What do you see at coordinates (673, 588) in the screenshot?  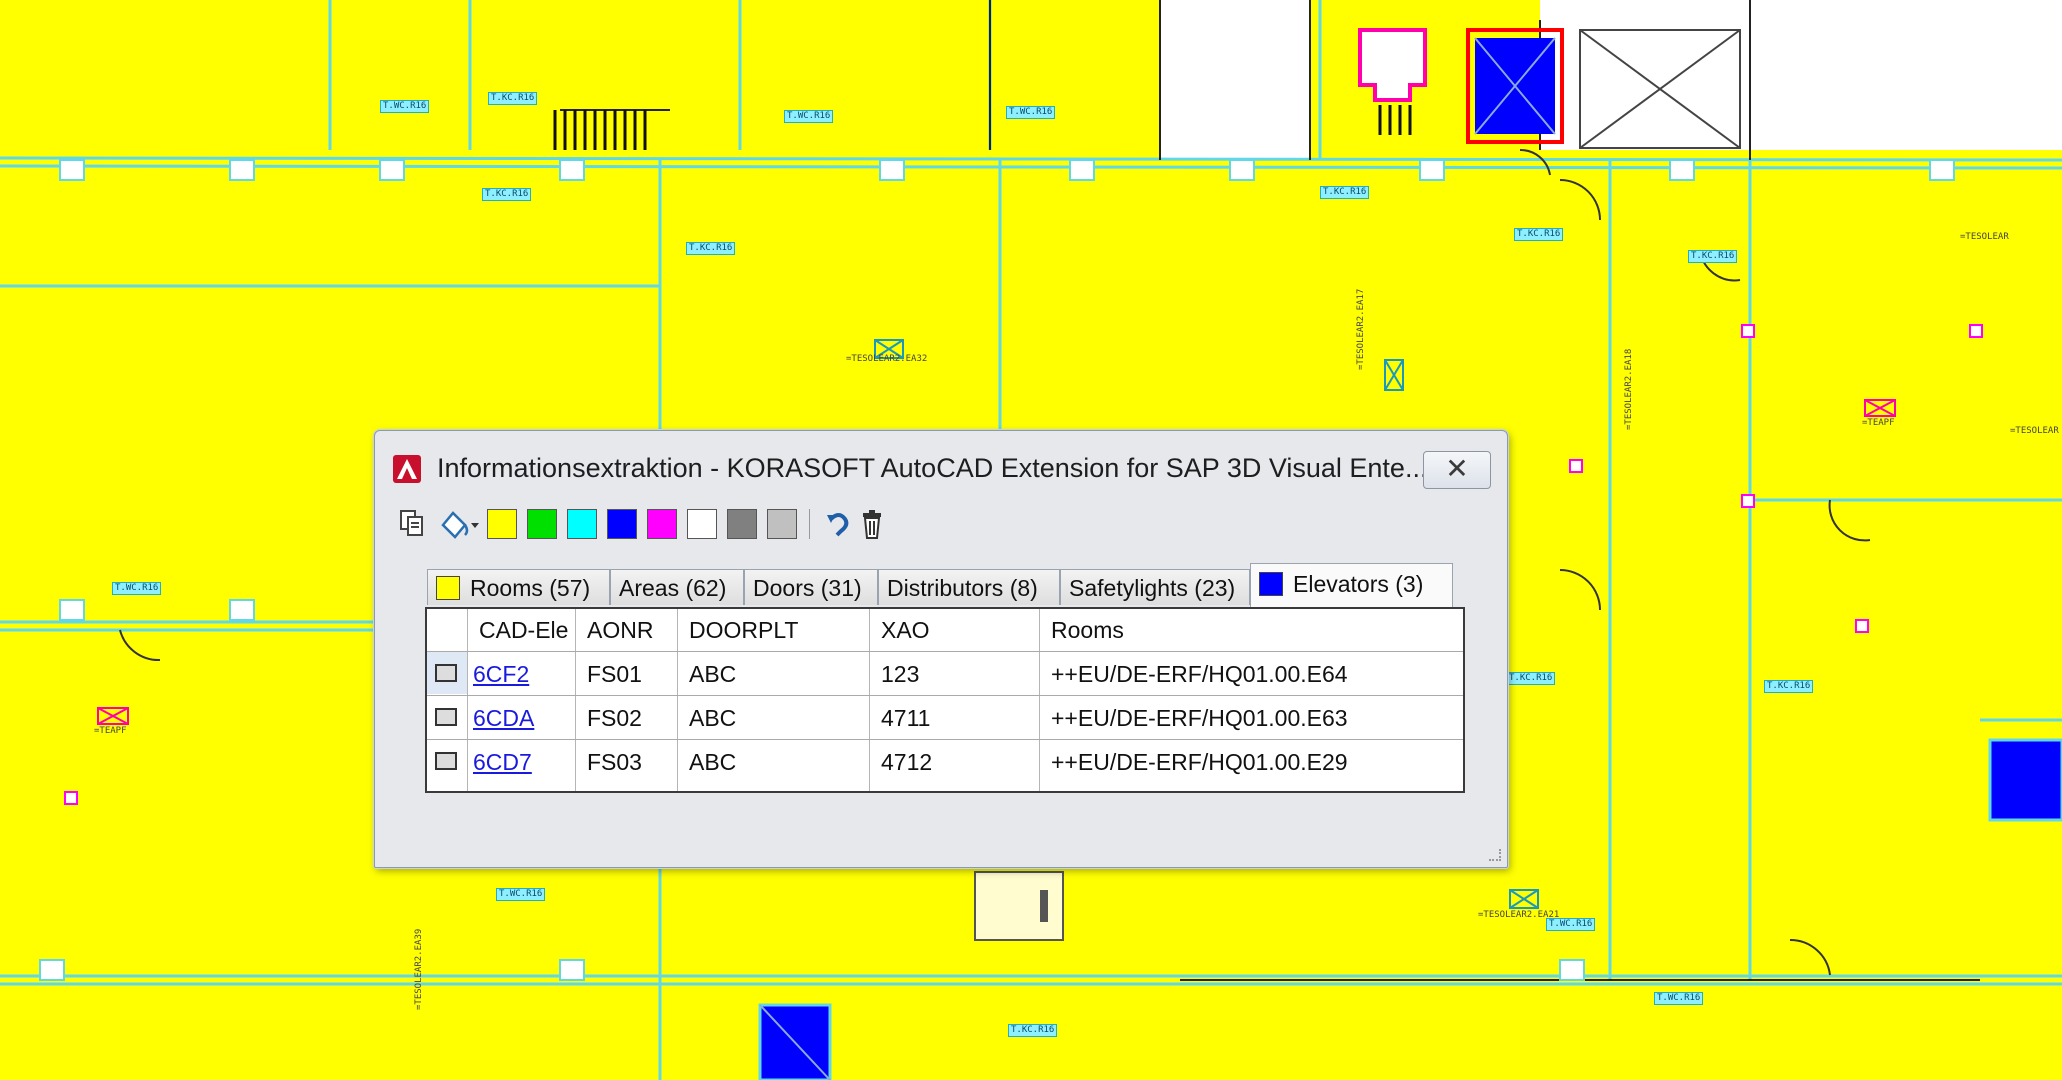 I see `tab-areas-label: Areas (62)` at bounding box center [673, 588].